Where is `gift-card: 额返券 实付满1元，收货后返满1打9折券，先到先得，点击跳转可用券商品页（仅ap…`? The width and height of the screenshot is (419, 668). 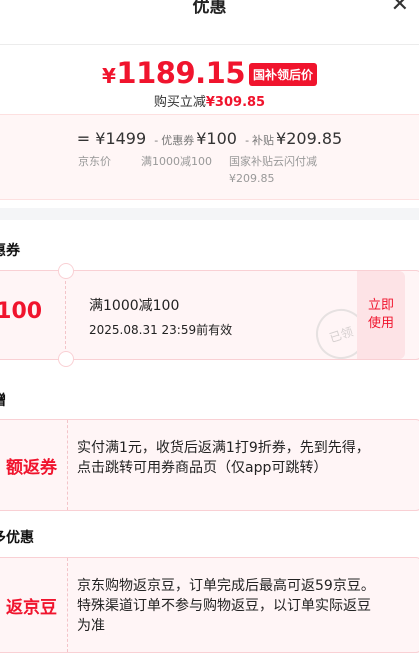
gift-card: 额返券 实付满1元，收货后返满1打9折券，先到先得，点击跳转可用券商品页（仅ap… is located at coordinates (209, 465).